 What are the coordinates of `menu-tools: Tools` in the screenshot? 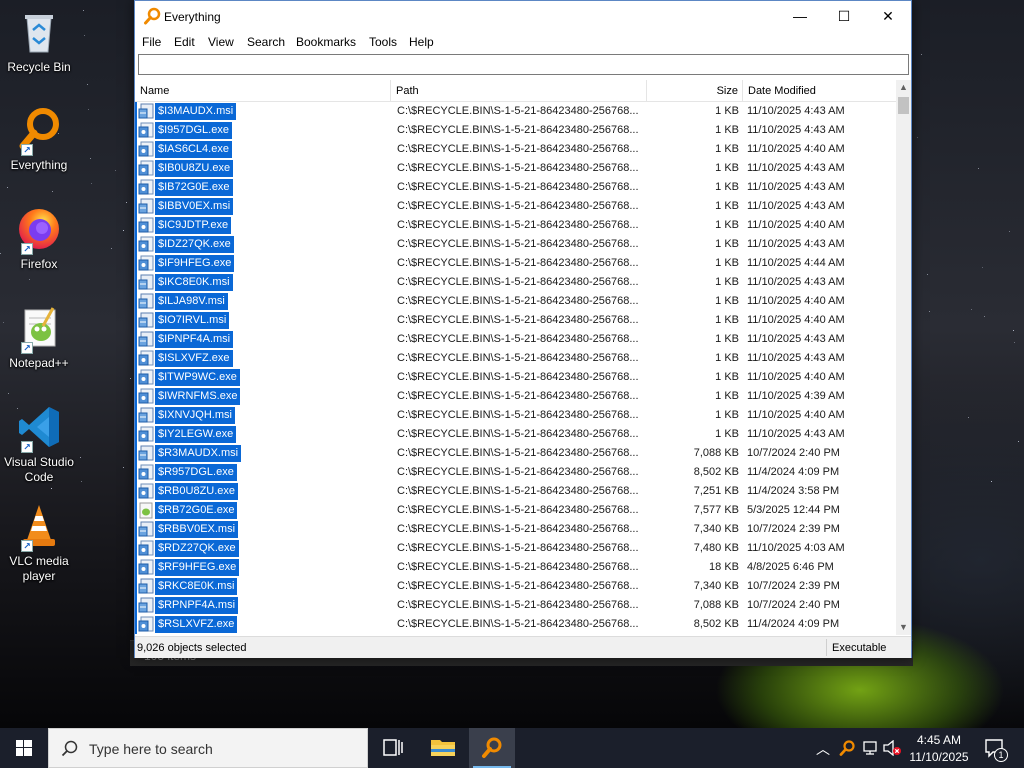 It's located at (383, 42).